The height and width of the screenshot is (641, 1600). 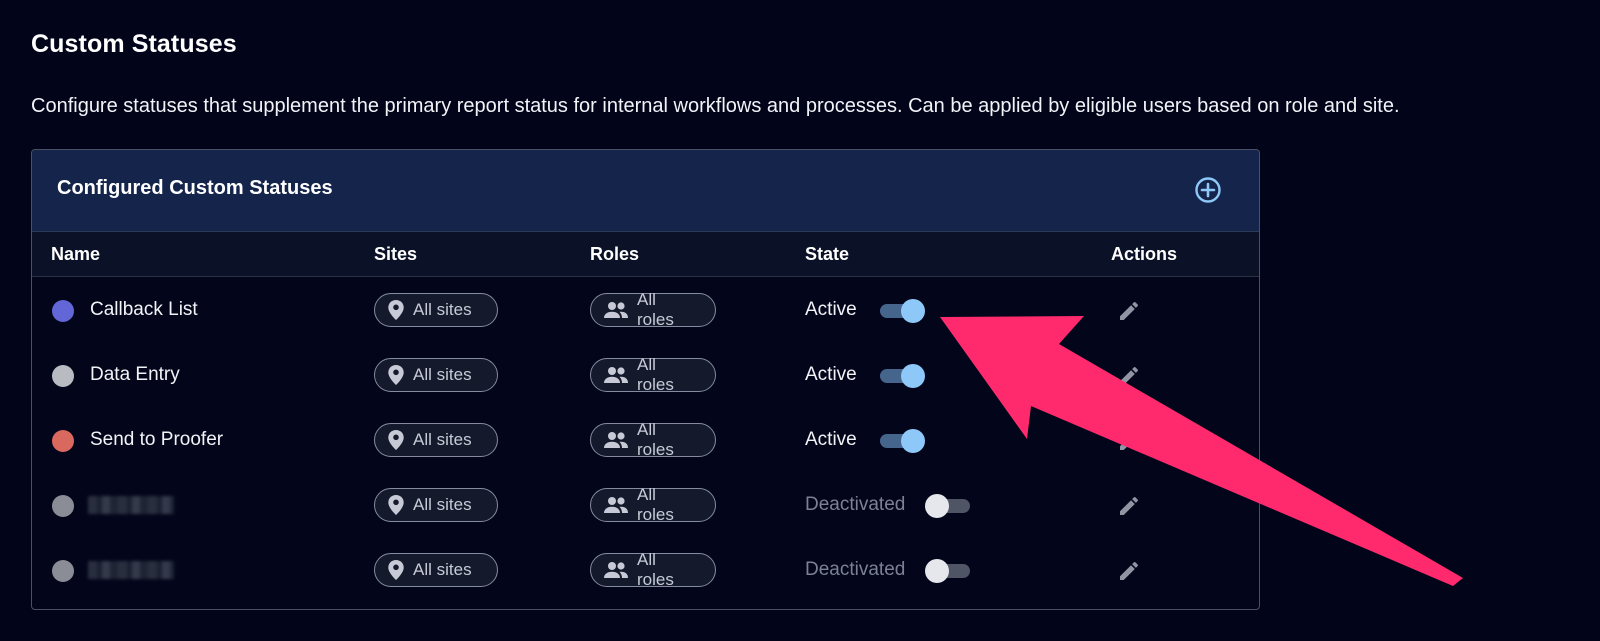 I want to click on table-row: Callback List All sites All roles Active, so click(x=645, y=310).